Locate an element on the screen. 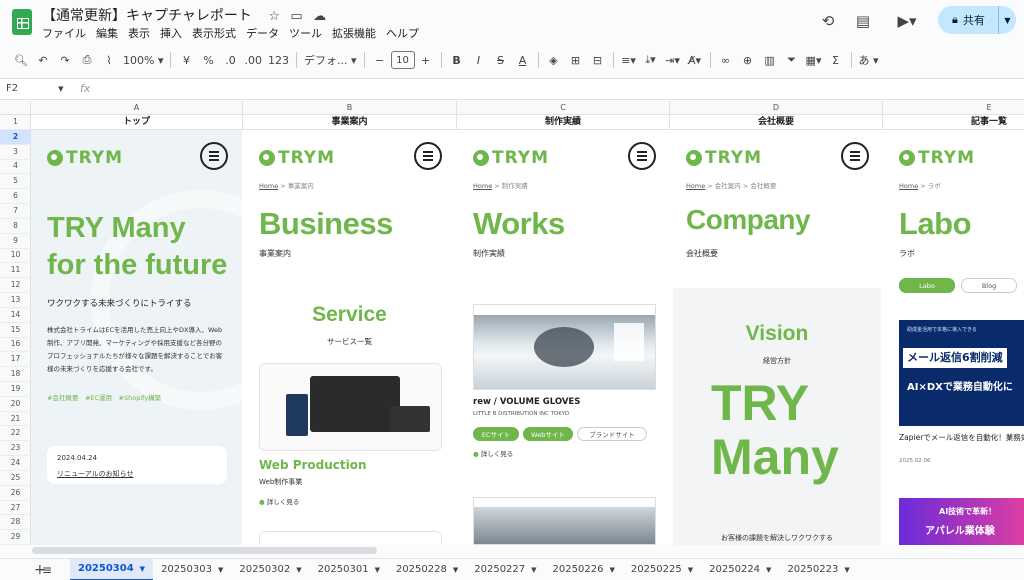 This screenshot has height=580, width=1024. row-header: 29 is located at coordinates (15, 538).